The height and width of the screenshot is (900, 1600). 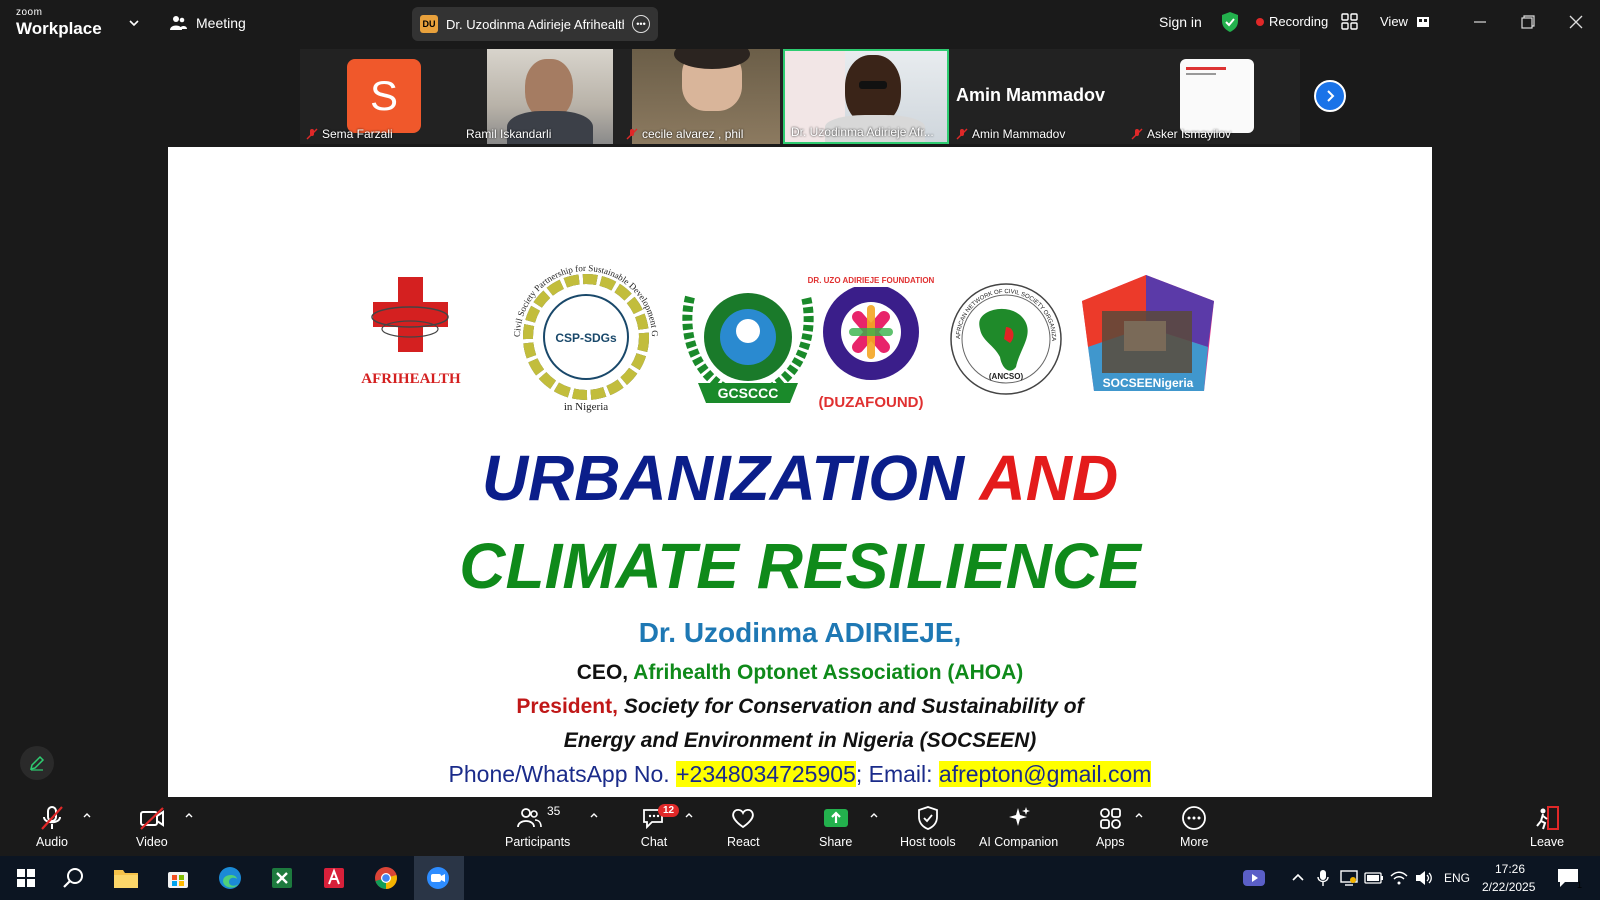 What do you see at coordinates (1508, 887) in the screenshot?
I see `clock-date: 2/22/2025` at bounding box center [1508, 887].